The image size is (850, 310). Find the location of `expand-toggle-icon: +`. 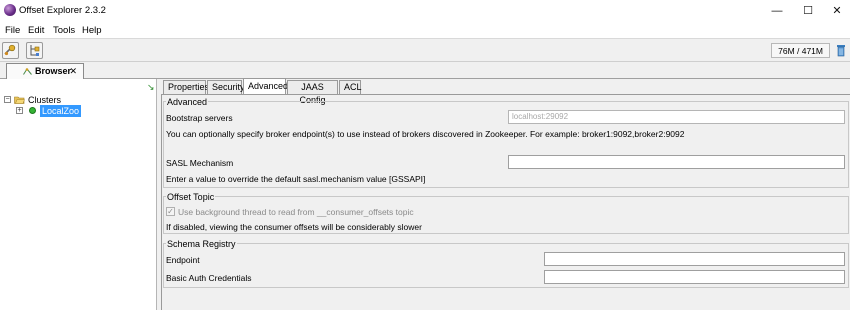

expand-toggle-icon: + is located at coordinates (19, 110).